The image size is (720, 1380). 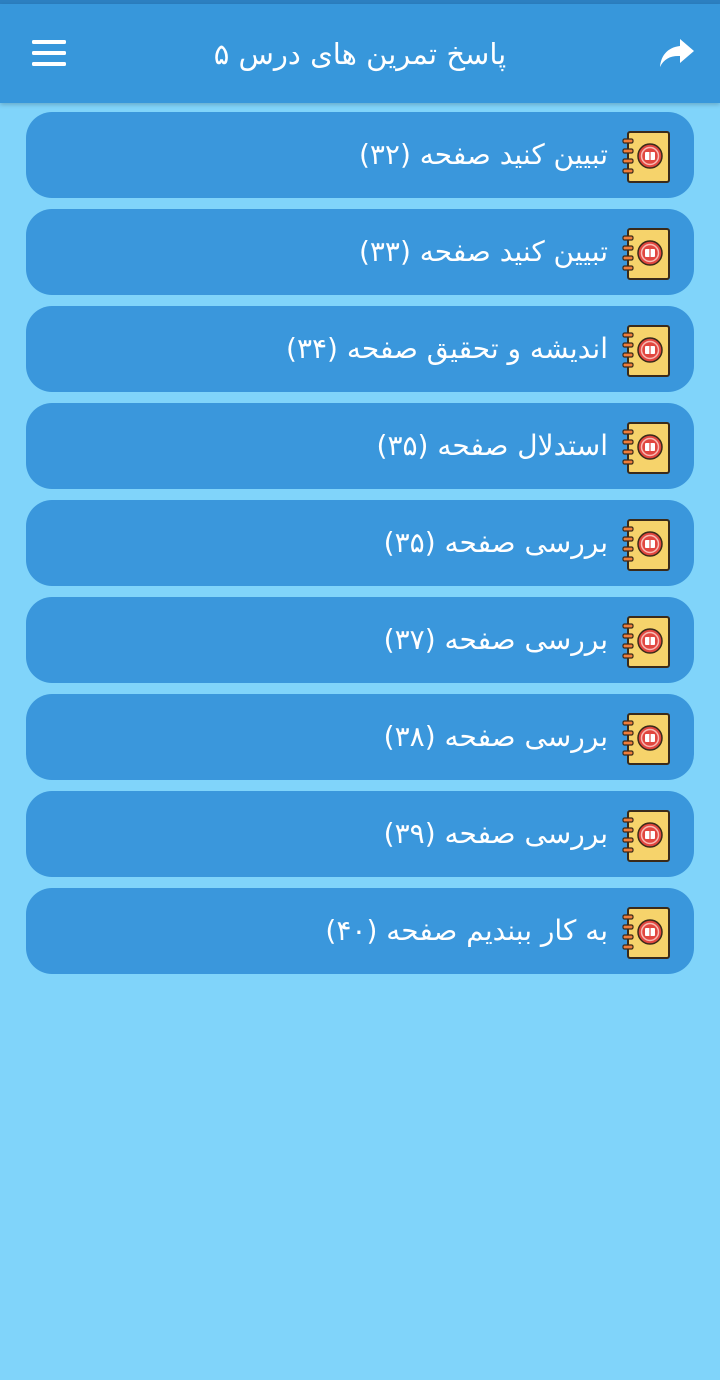 I want to click on list-item: تبیین کنید صفحه (۳۳), so click(x=360, y=252).